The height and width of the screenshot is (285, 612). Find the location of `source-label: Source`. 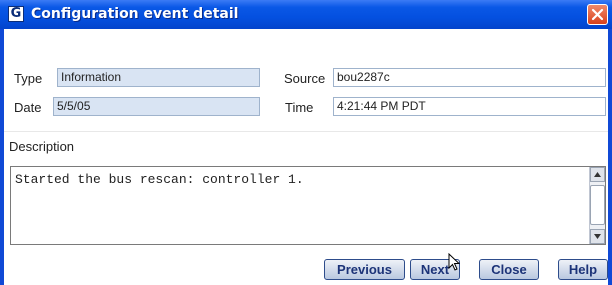

source-label: Source is located at coordinates (305, 78).